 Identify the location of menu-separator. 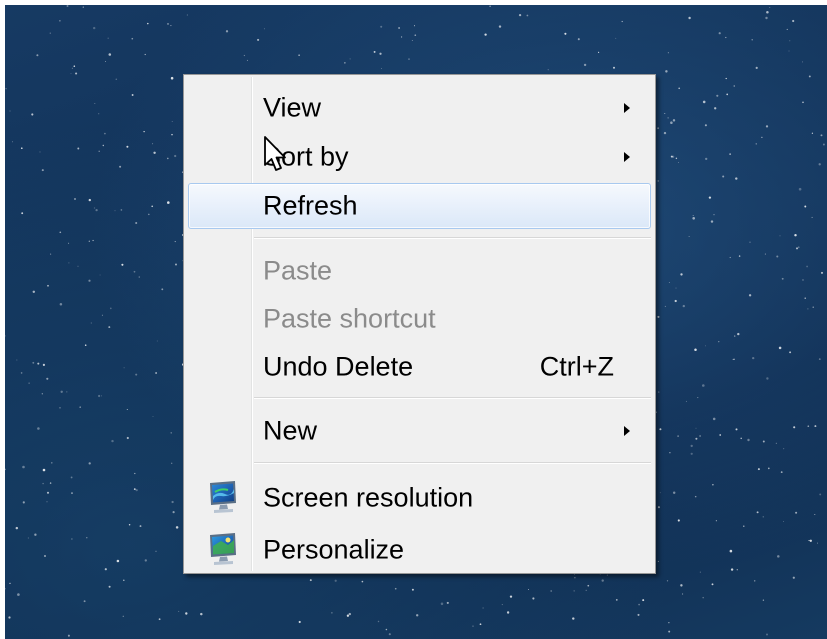
(452, 463).